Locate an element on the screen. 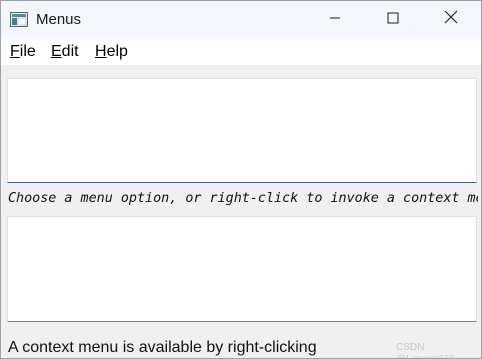  menu-file-mnemonic: F is located at coordinates (15, 51).